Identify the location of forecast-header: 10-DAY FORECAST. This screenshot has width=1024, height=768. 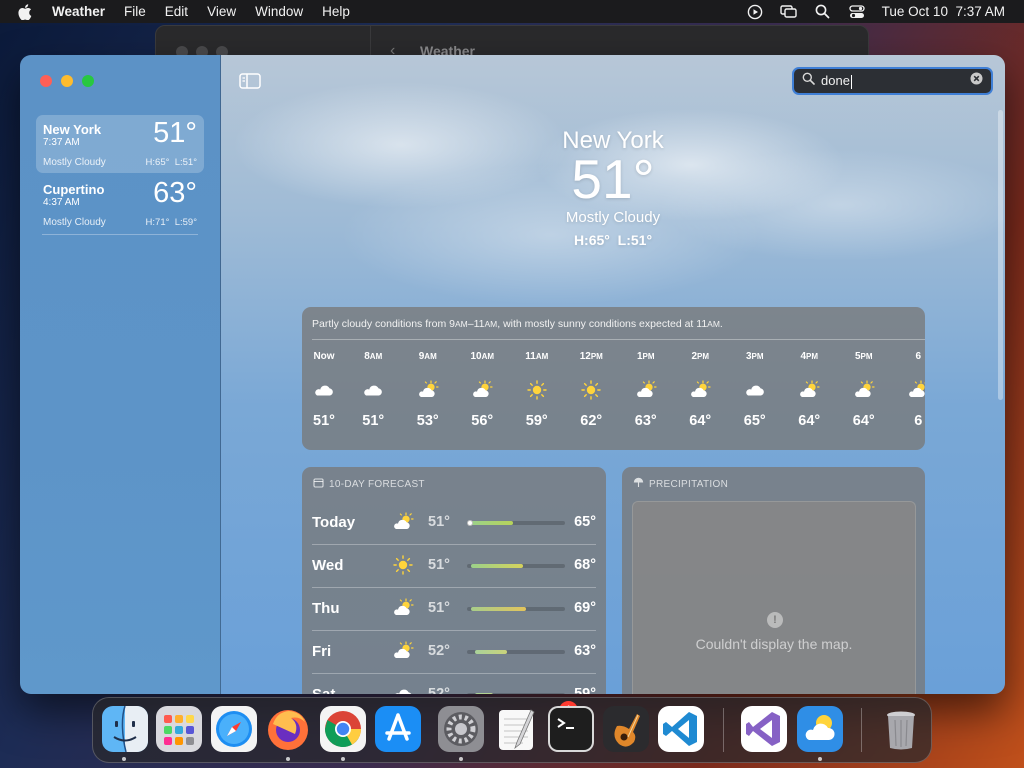
(377, 484).